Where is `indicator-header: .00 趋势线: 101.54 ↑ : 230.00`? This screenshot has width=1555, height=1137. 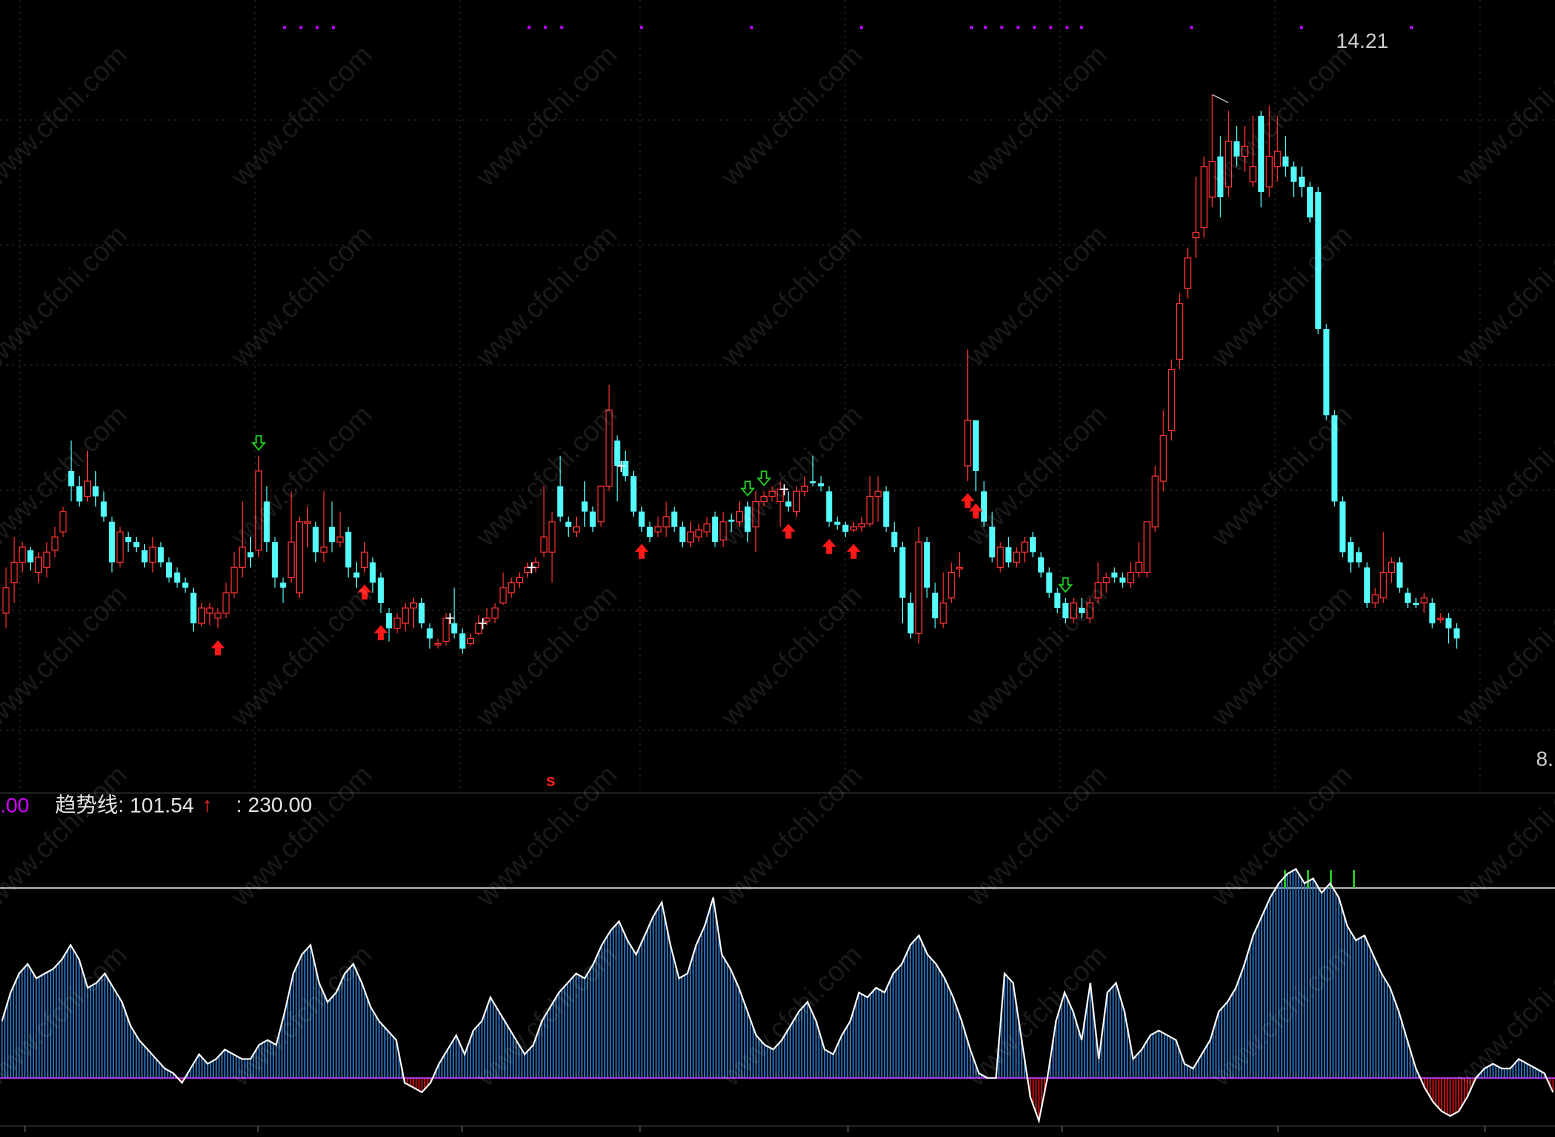 indicator-header: .00 趋势线: 101.54 ↑ : 230.00 is located at coordinates (156, 806).